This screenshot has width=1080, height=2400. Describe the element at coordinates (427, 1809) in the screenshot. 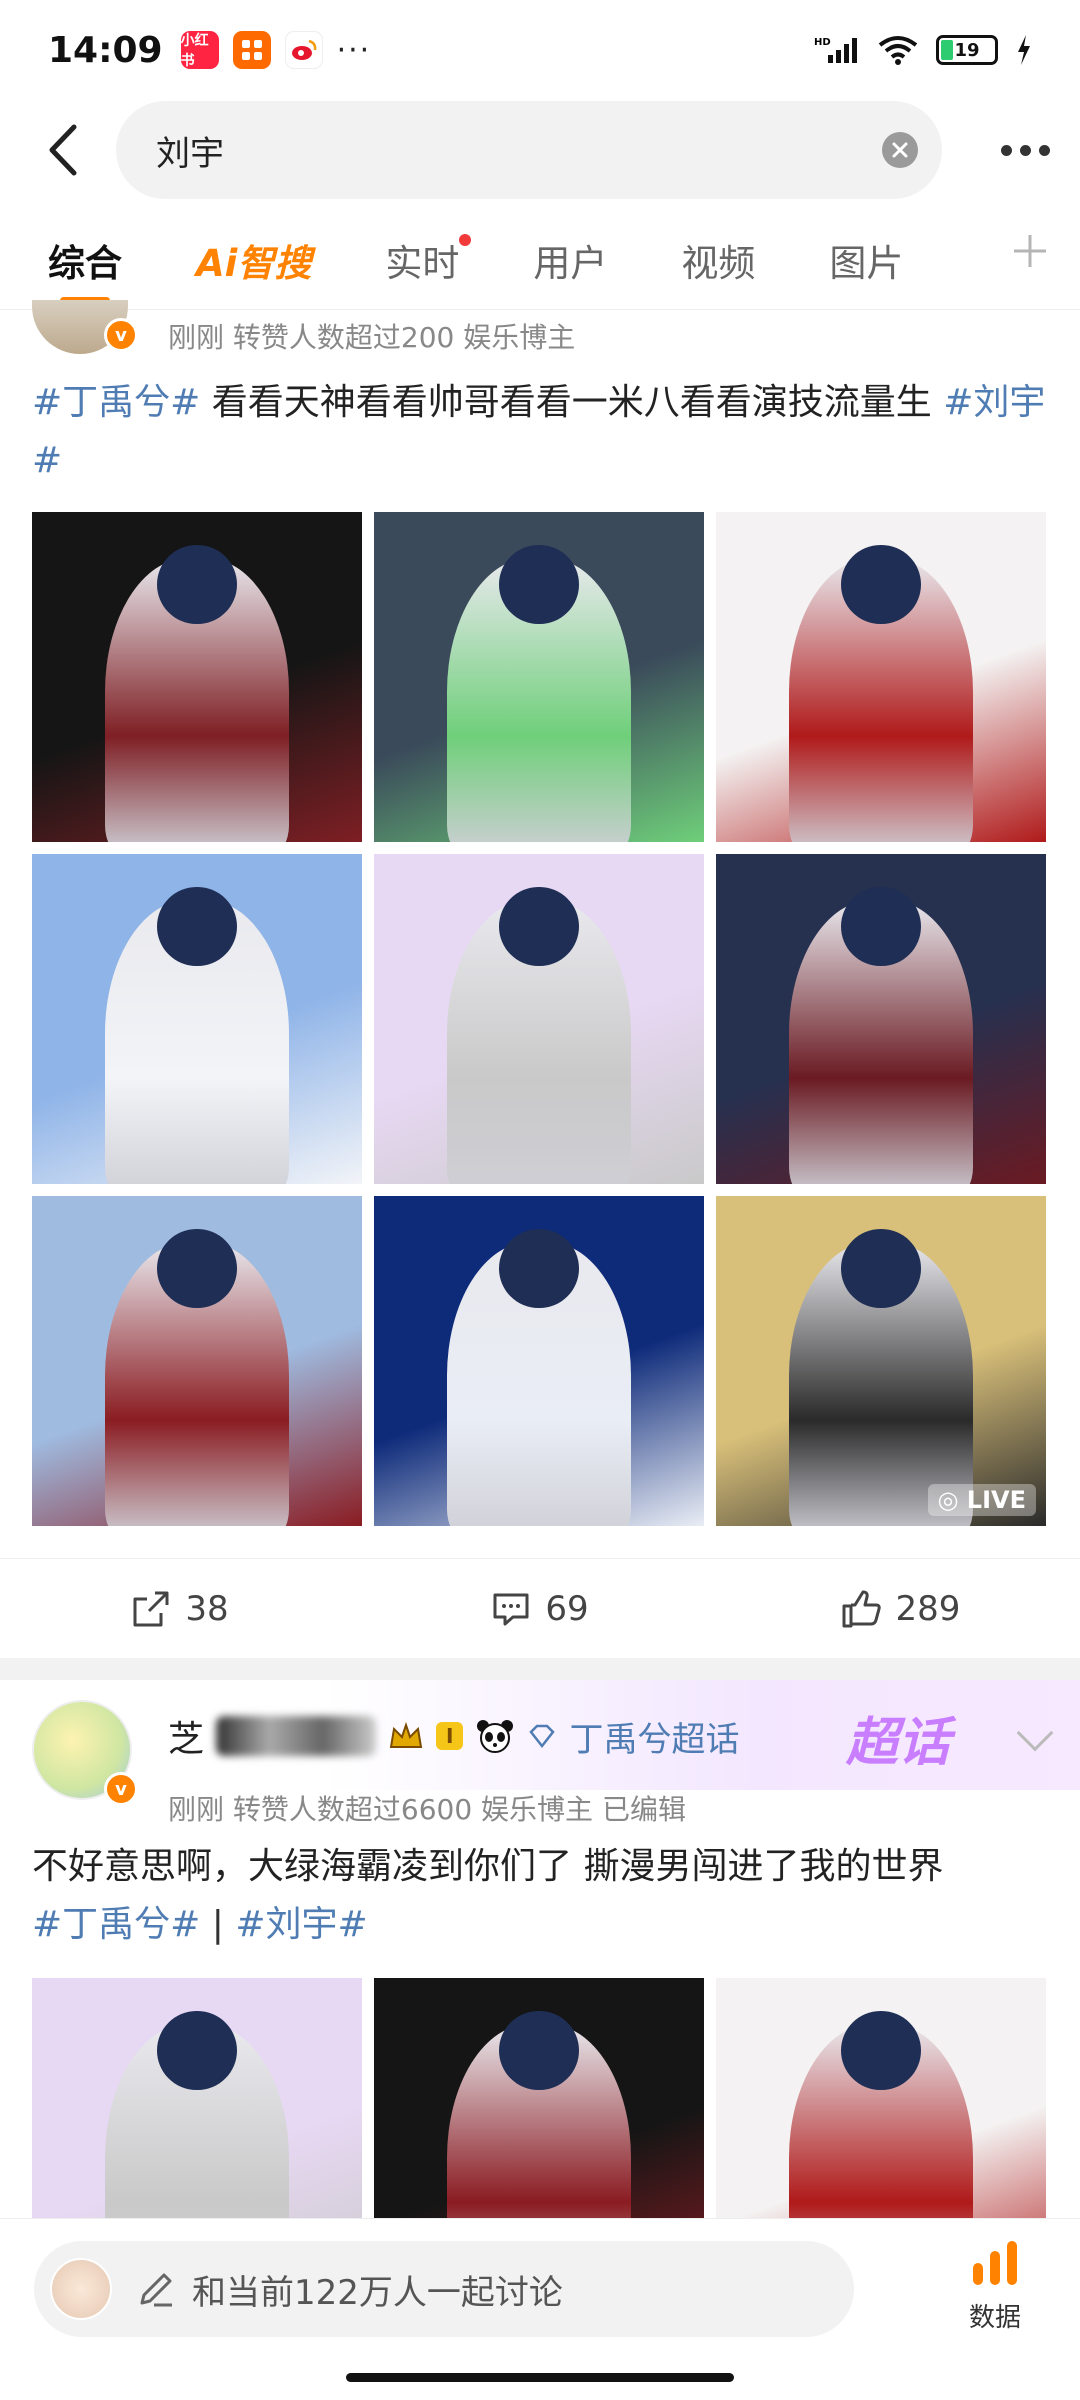

I see `post2-meta: 刚刚 转赞人数超过6600 娱乐博主 已编辑` at that location.